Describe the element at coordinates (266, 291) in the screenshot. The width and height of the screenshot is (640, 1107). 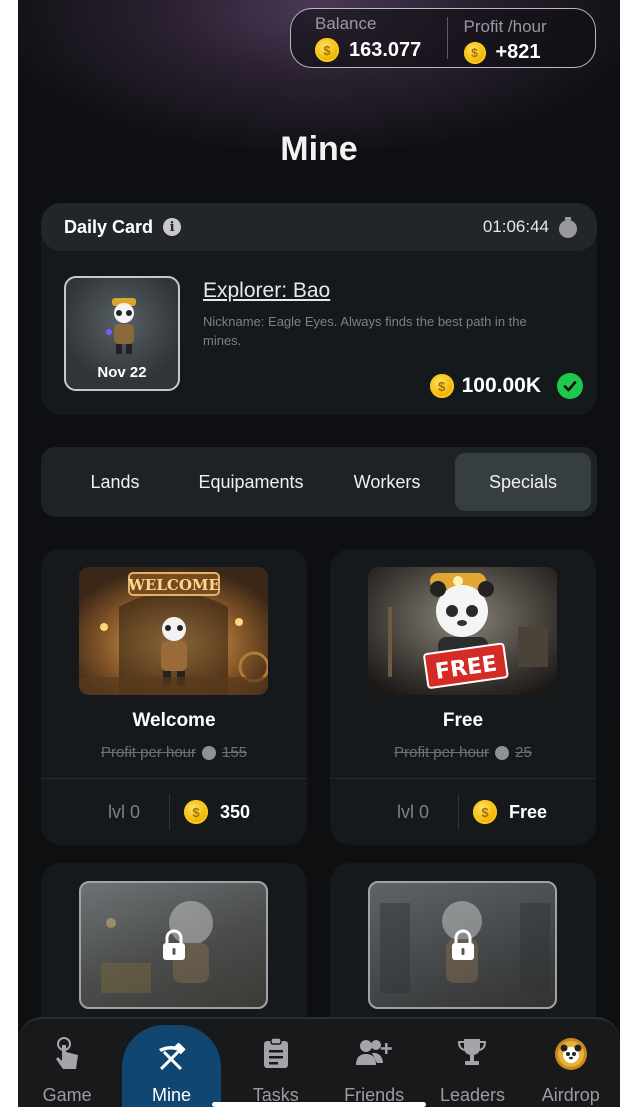
I see `daily-card-name: Explorer: Bao` at that location.